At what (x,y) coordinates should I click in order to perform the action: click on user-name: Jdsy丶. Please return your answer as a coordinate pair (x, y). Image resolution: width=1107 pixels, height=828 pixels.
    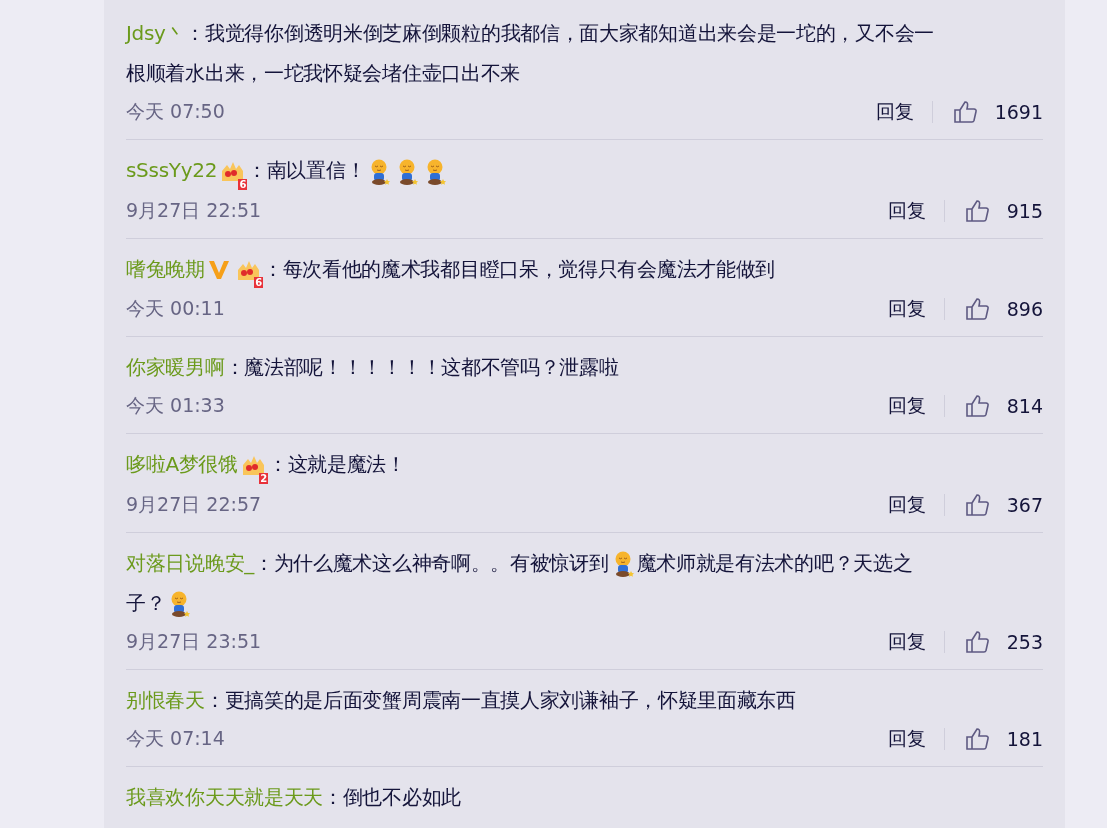
    Looking at the image, I should click on (156, 33).